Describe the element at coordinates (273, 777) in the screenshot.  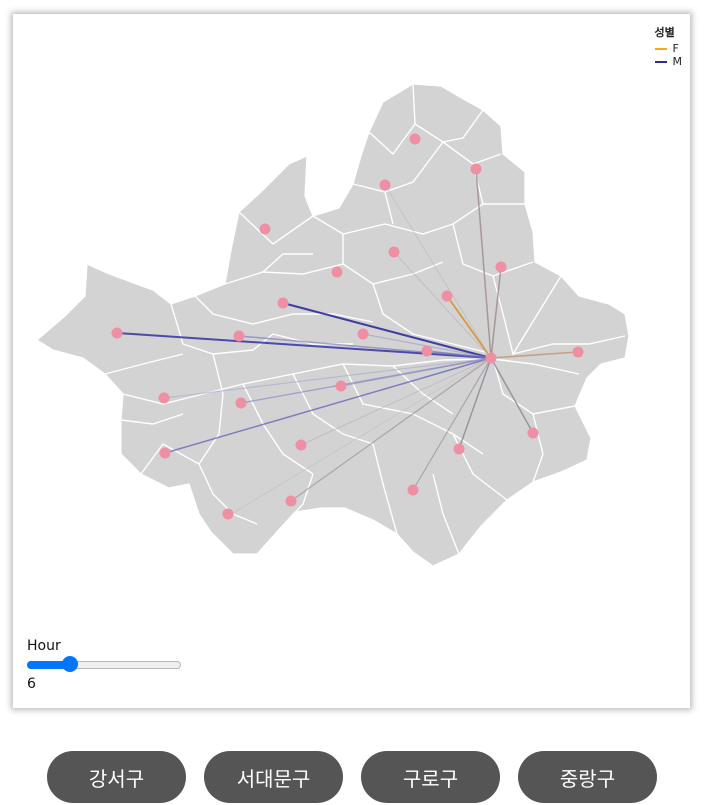
I see `district-button-seodaemun: 서대문구` at that location.